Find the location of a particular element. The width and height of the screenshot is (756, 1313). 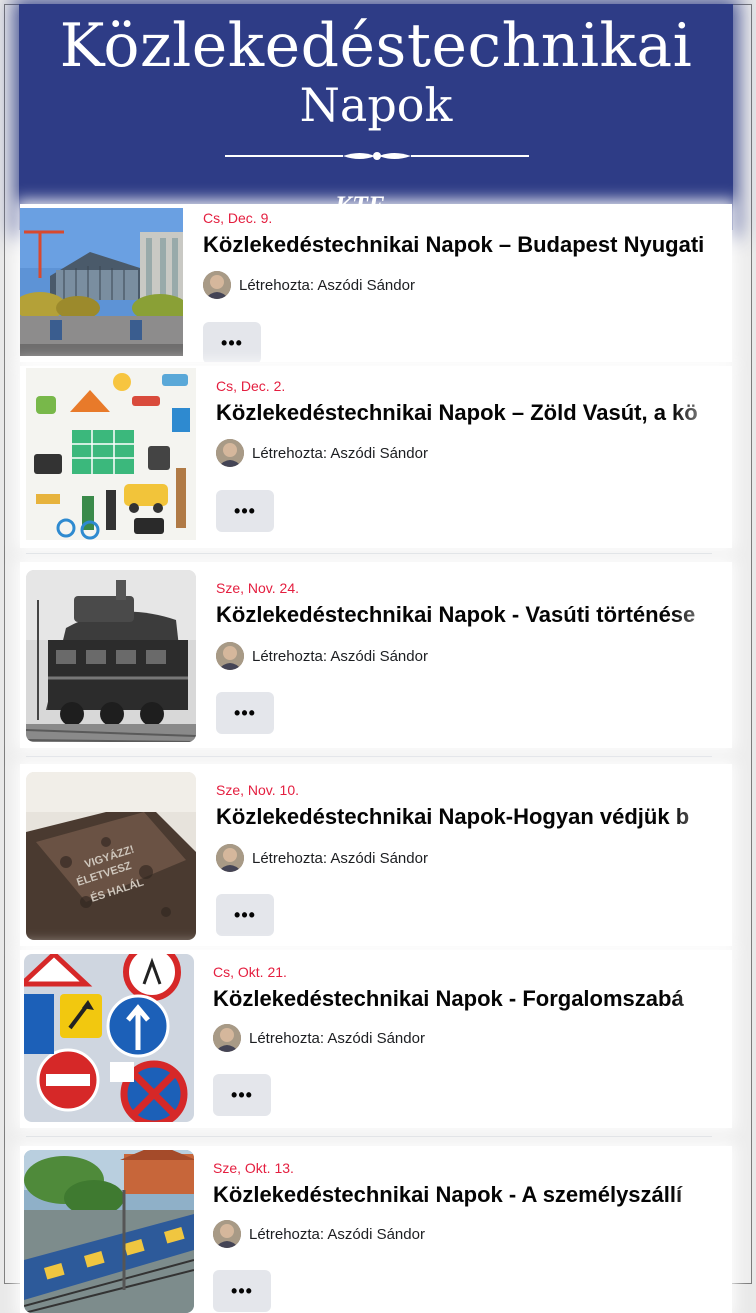

event-date: Sze, Nov. 24. is located at coordinates (258, 588).